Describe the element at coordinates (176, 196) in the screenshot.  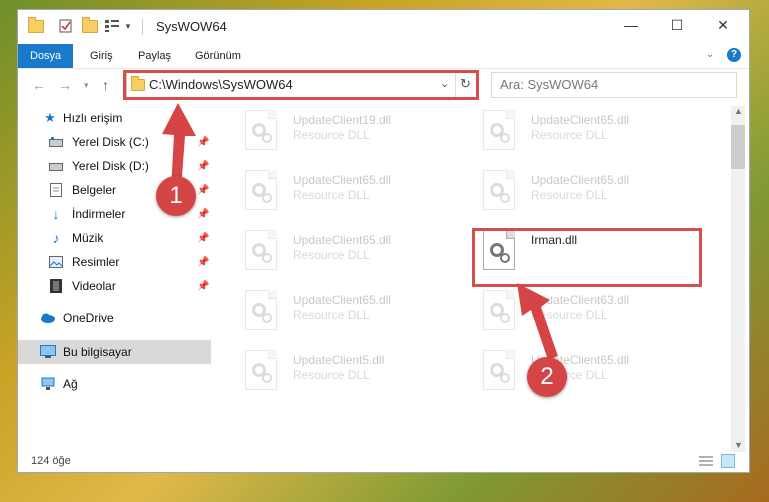
I see `step-1-badge: 1` at that location.